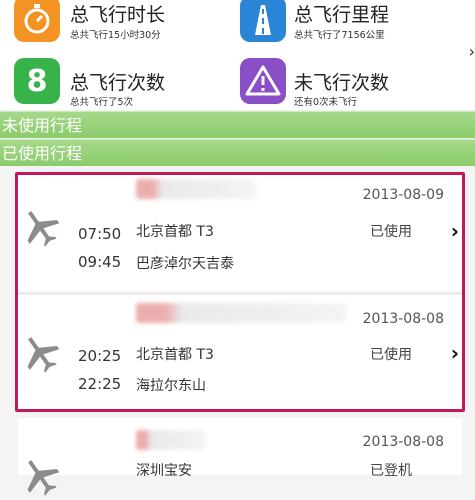  What do you see at coordinates (391, 471) in the screenshot?
I see `trip-status: 已登机` at bounding box center [391, 471].